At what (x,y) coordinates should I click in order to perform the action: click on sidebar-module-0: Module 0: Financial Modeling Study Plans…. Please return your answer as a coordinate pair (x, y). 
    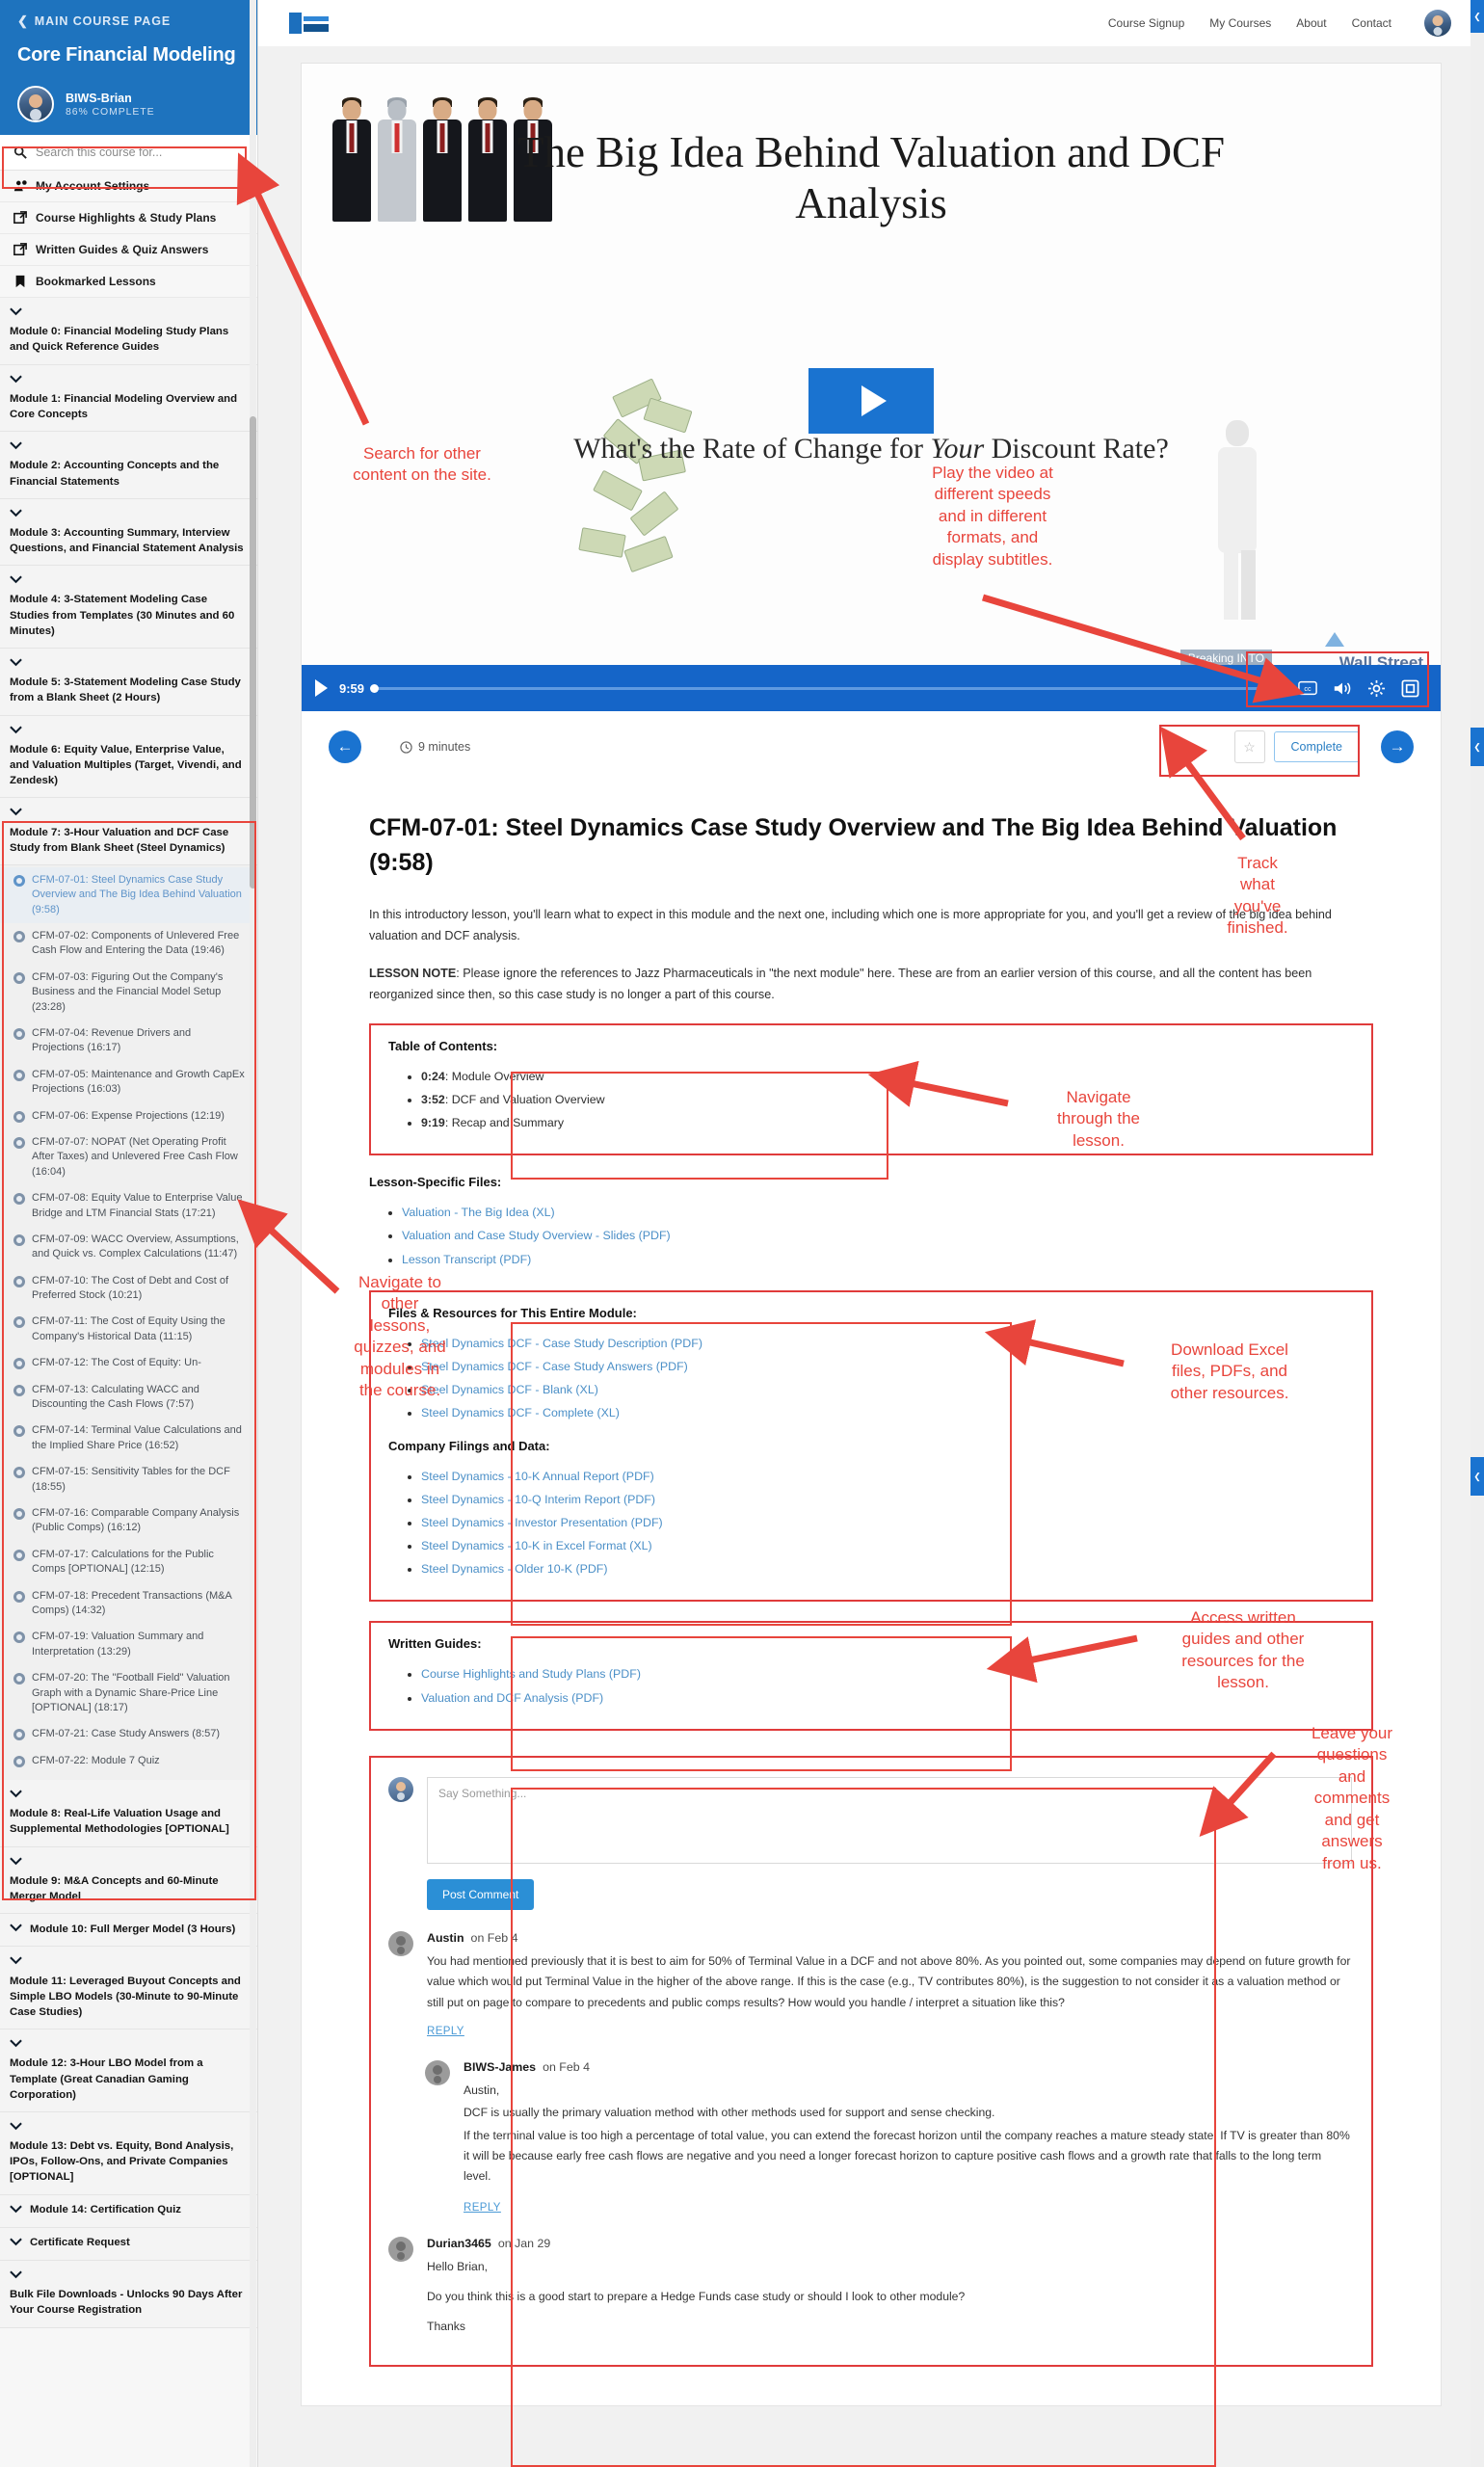
    Looking at the image, I should click on (128, 331).